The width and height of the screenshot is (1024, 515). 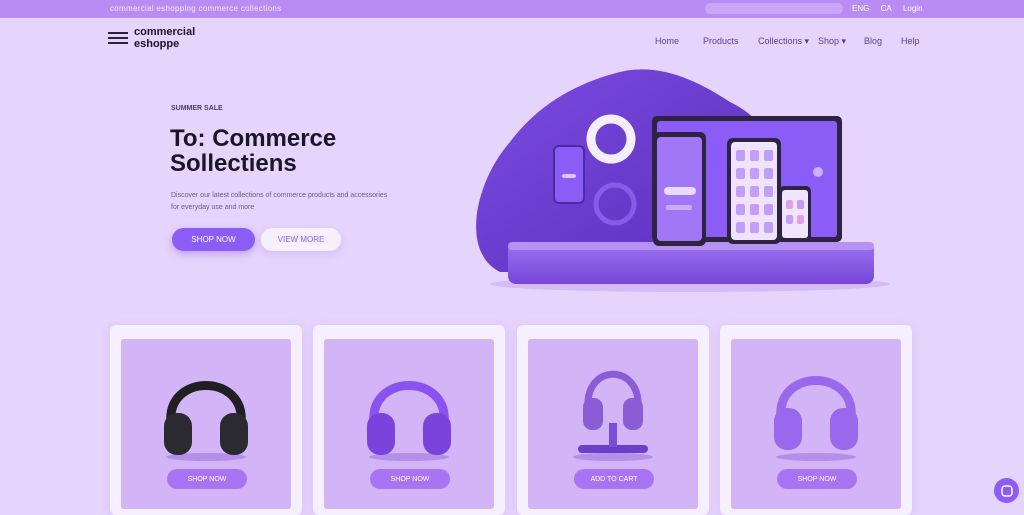 What do you see at coordinates (832, 41) in the screenshot?
I see `nav-shop: Shop ▾` at bounding box center [832, 41].